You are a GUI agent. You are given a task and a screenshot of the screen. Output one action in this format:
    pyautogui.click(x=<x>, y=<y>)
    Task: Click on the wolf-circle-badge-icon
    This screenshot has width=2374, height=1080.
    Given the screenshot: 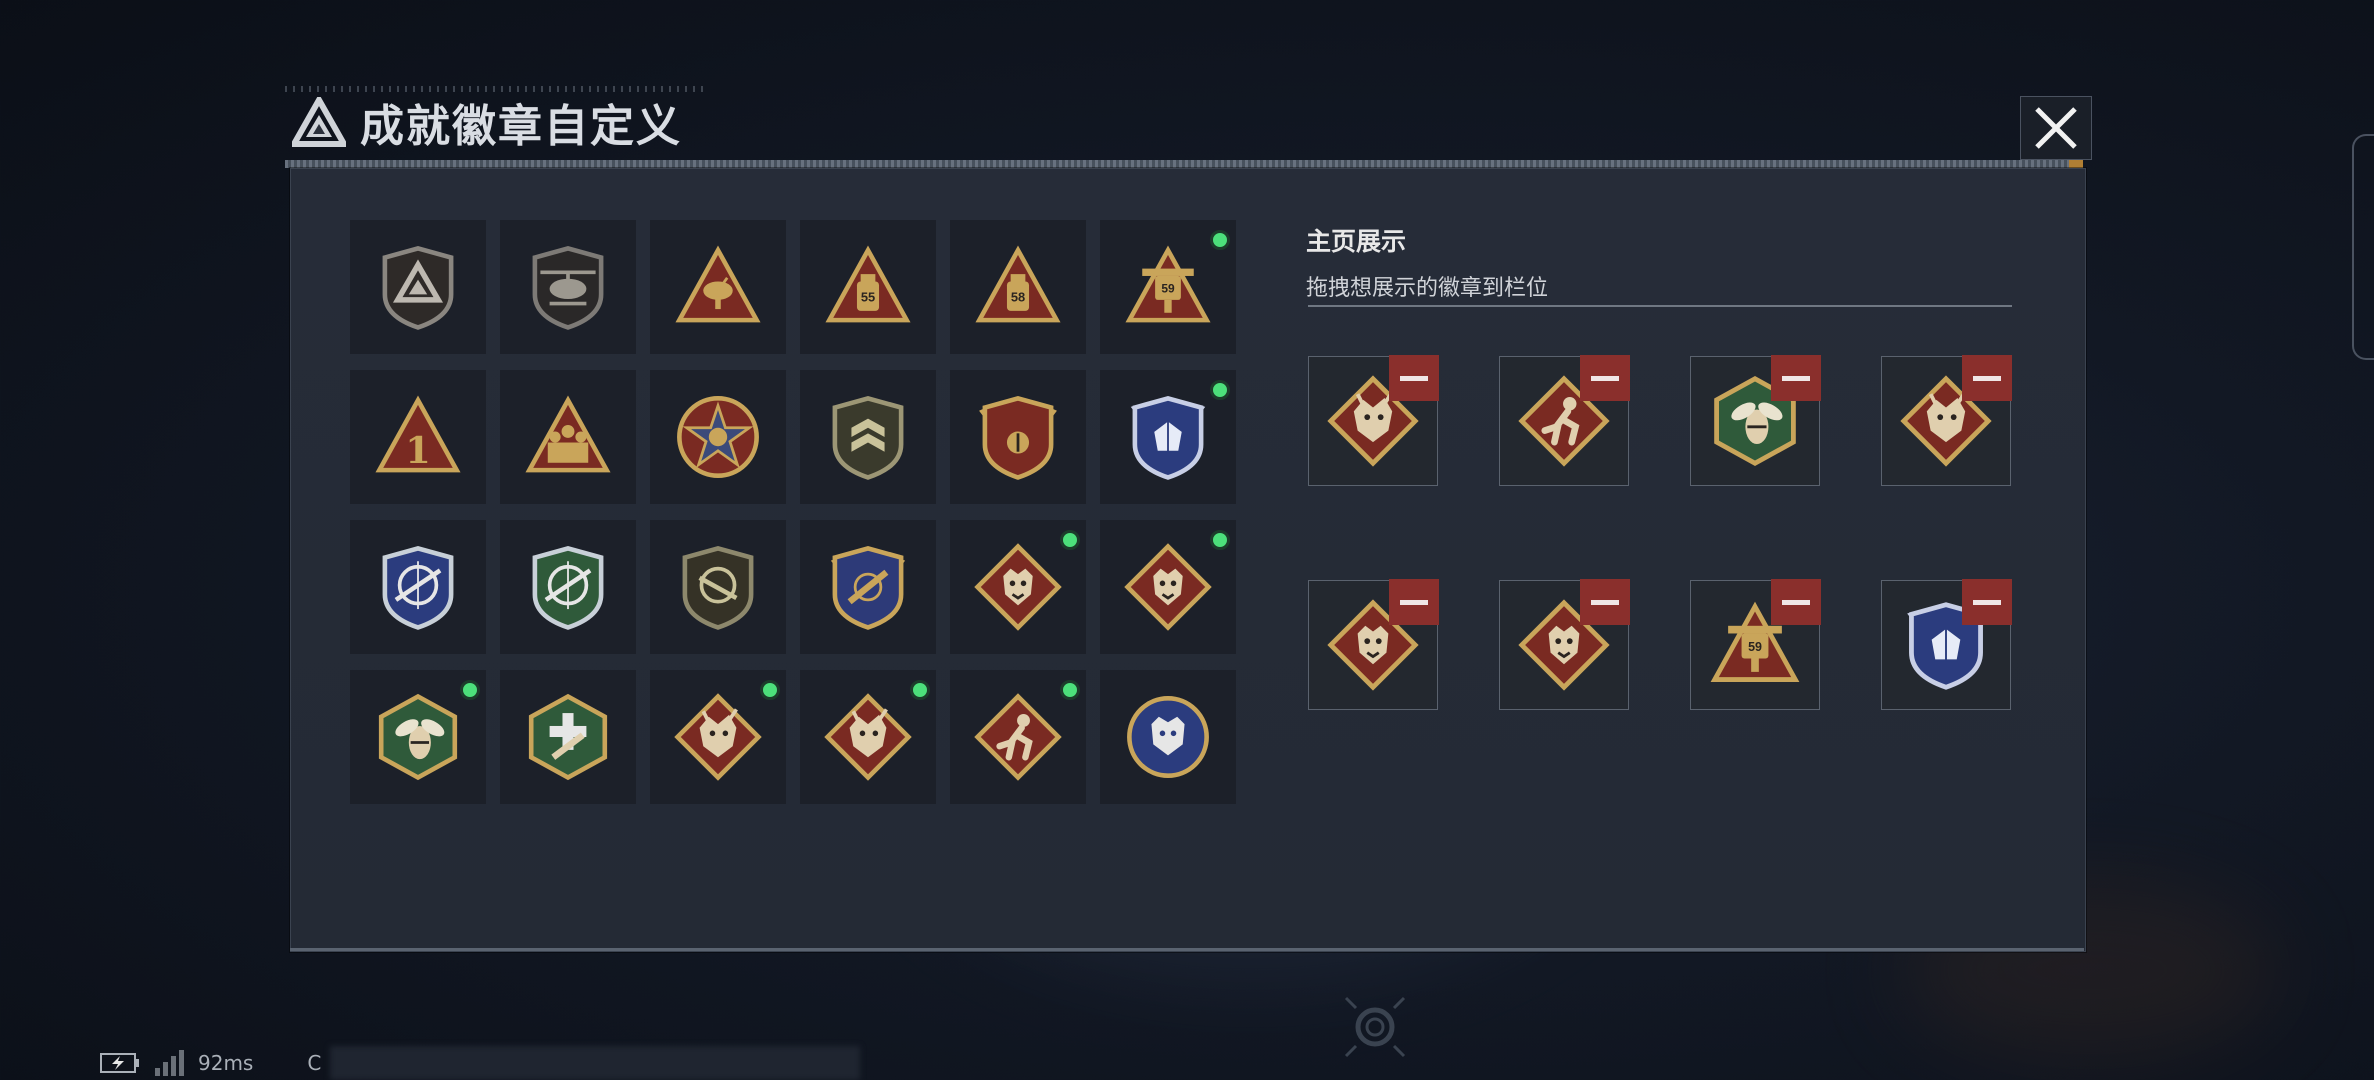 What is the action you would take?
    pyautogui.click(x=1168, y=737)
    